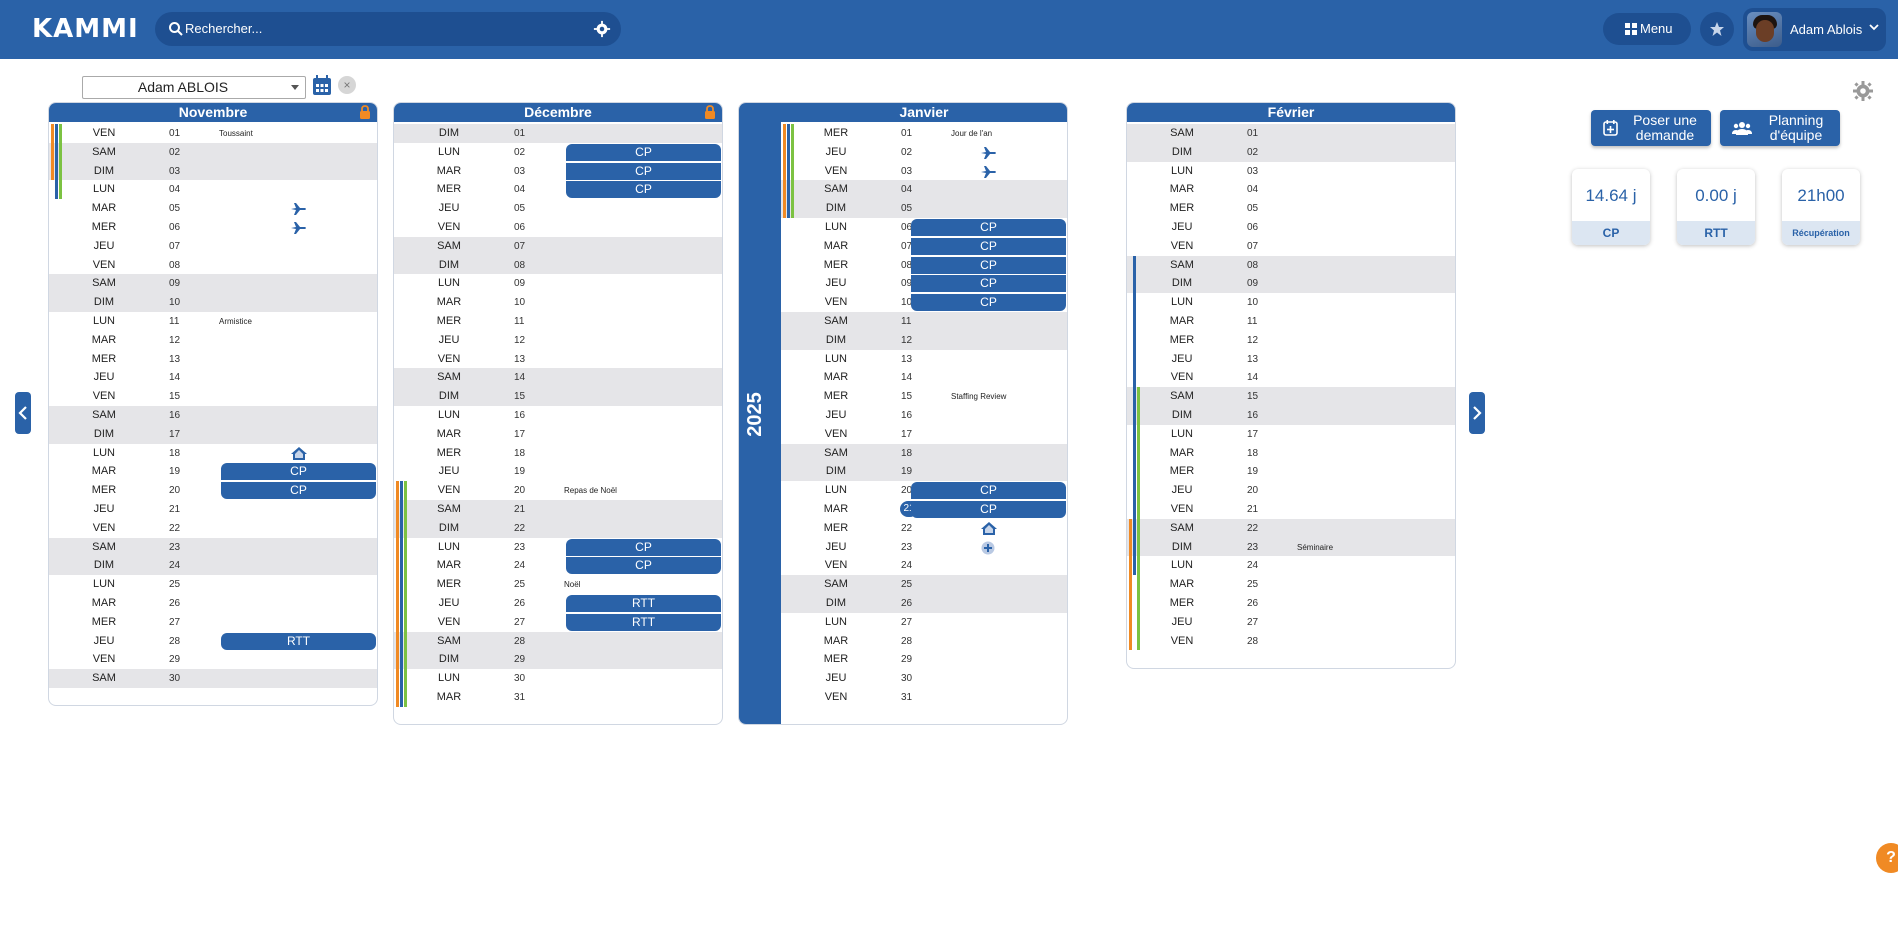 The width and height of the screenshot is (1898, 932). I want to click on day-row: DIM 26, so click(924, 603).